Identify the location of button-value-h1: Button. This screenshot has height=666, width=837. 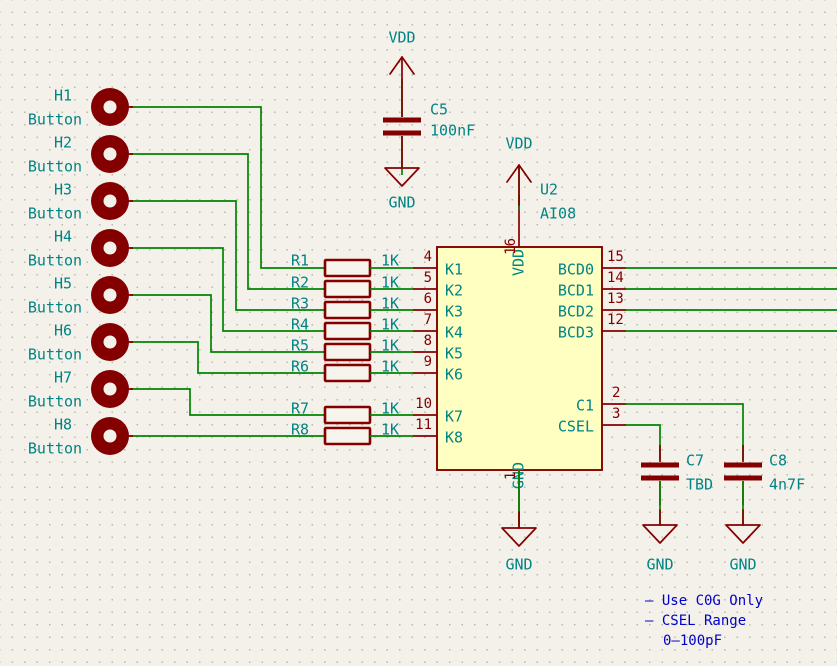
(55, 120).